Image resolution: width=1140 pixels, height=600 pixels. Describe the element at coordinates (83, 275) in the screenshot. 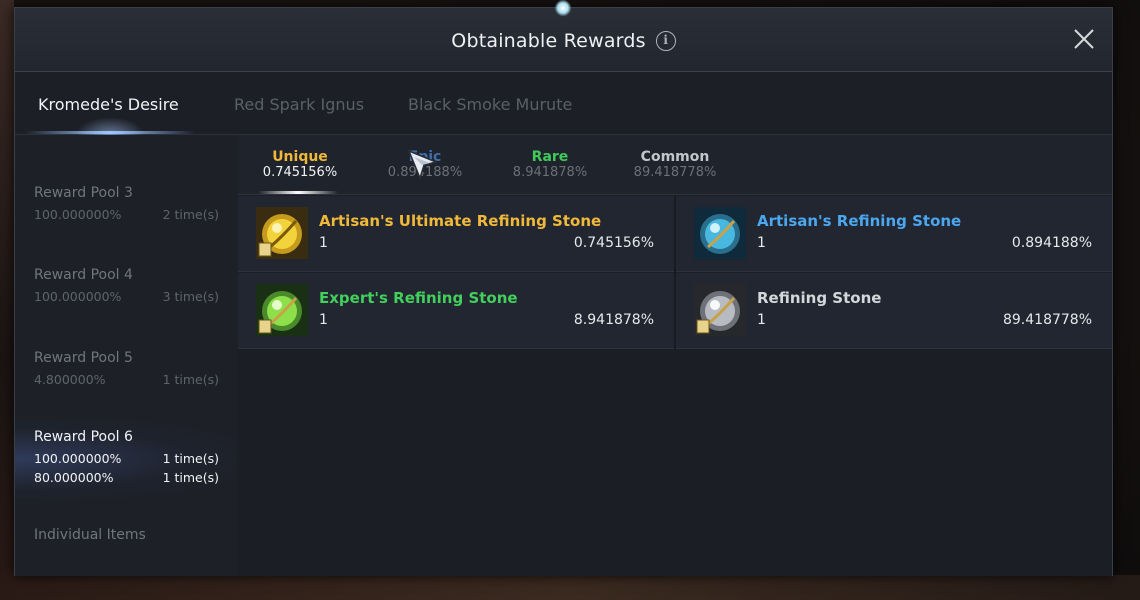

I see `reward-pool-title: Reward Pool 4` at that location.